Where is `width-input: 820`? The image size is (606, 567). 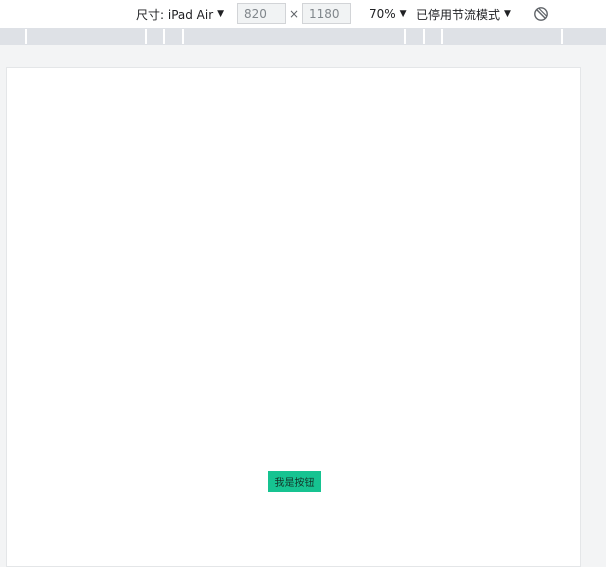 width-input: 820 is located at coordinates (261, 13).